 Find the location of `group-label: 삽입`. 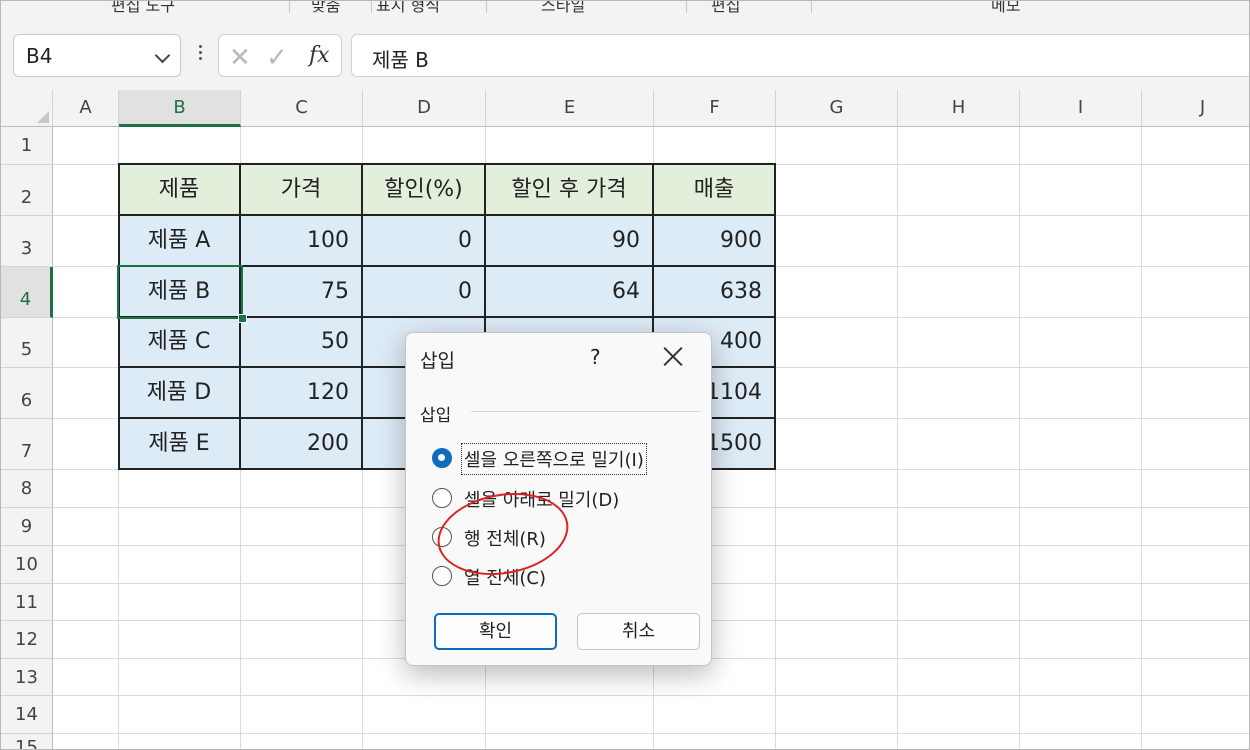

group-label: 삽입 is located at coordinates (436, 416).